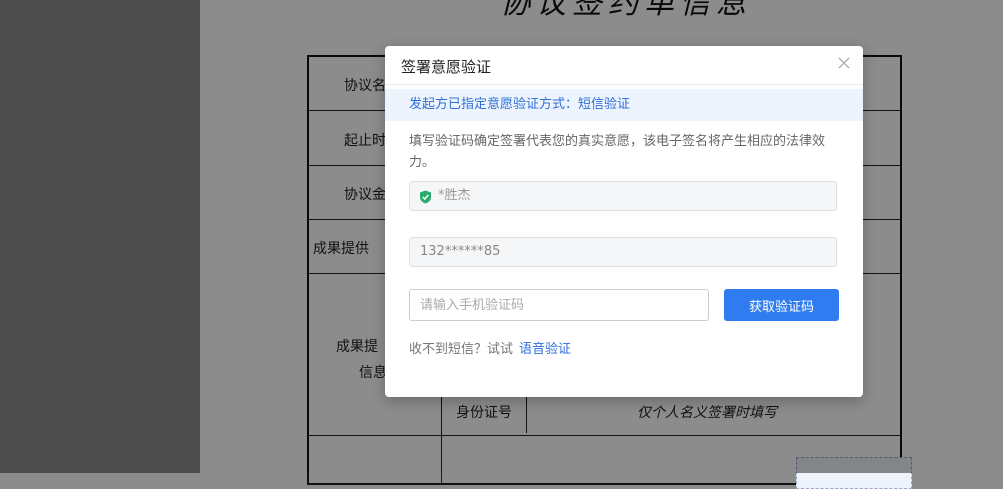  I want to click on voice-verification-link: 语音验证, so click(545, 349).